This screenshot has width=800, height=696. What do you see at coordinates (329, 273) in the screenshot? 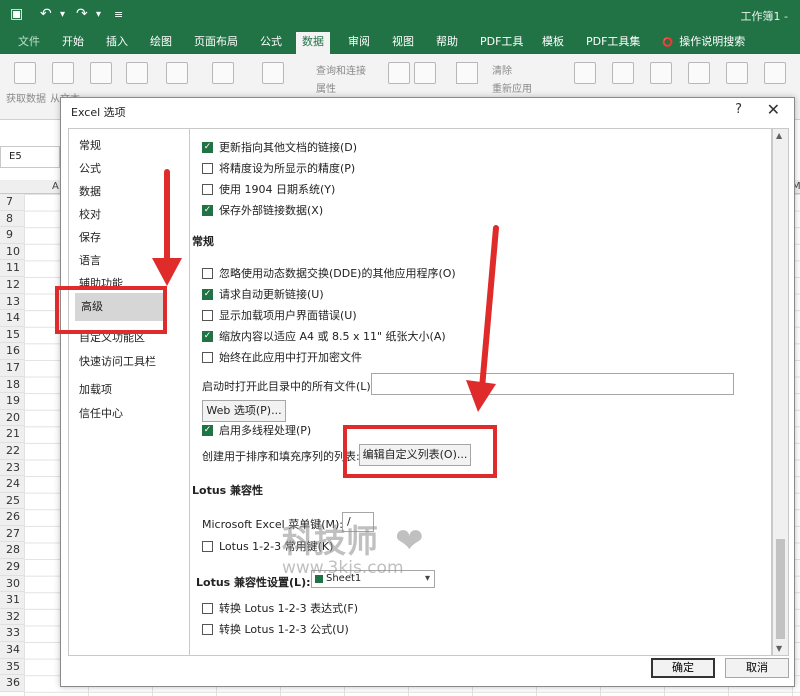
I see `option-ignore-dde: 忽略使用动态数据交换(DDE)的其他应用程序(O)` at bounding box center [329, 273].